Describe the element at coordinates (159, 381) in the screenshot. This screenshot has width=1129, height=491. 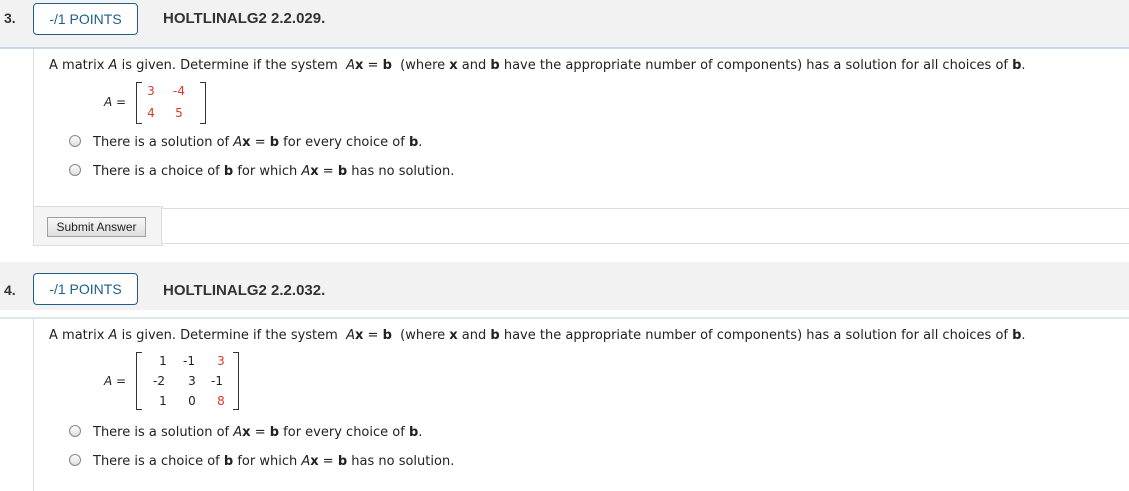
I see `matrix-cell: -2` at that location.